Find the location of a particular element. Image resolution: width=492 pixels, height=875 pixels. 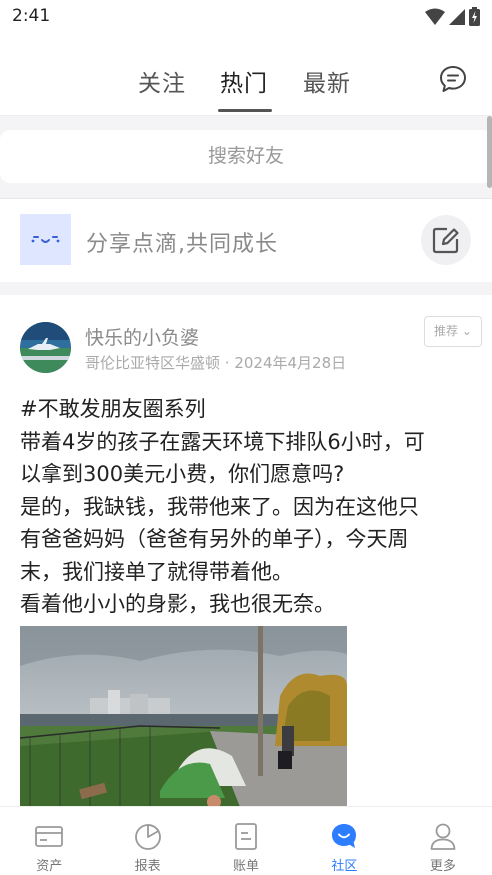

poster-username: 快乐的小负婆 is located at coordinates (142, 336).